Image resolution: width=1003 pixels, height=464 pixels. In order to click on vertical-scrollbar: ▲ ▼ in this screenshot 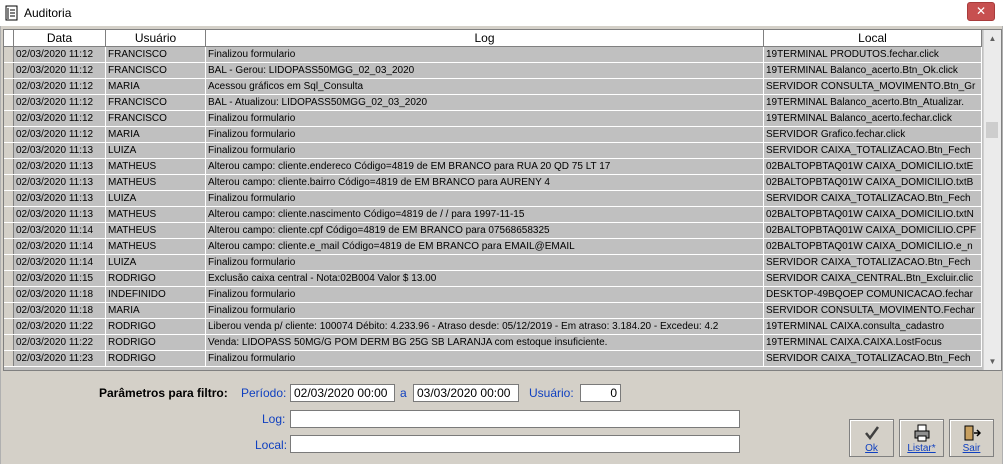, I will do `click(992, 200)`.